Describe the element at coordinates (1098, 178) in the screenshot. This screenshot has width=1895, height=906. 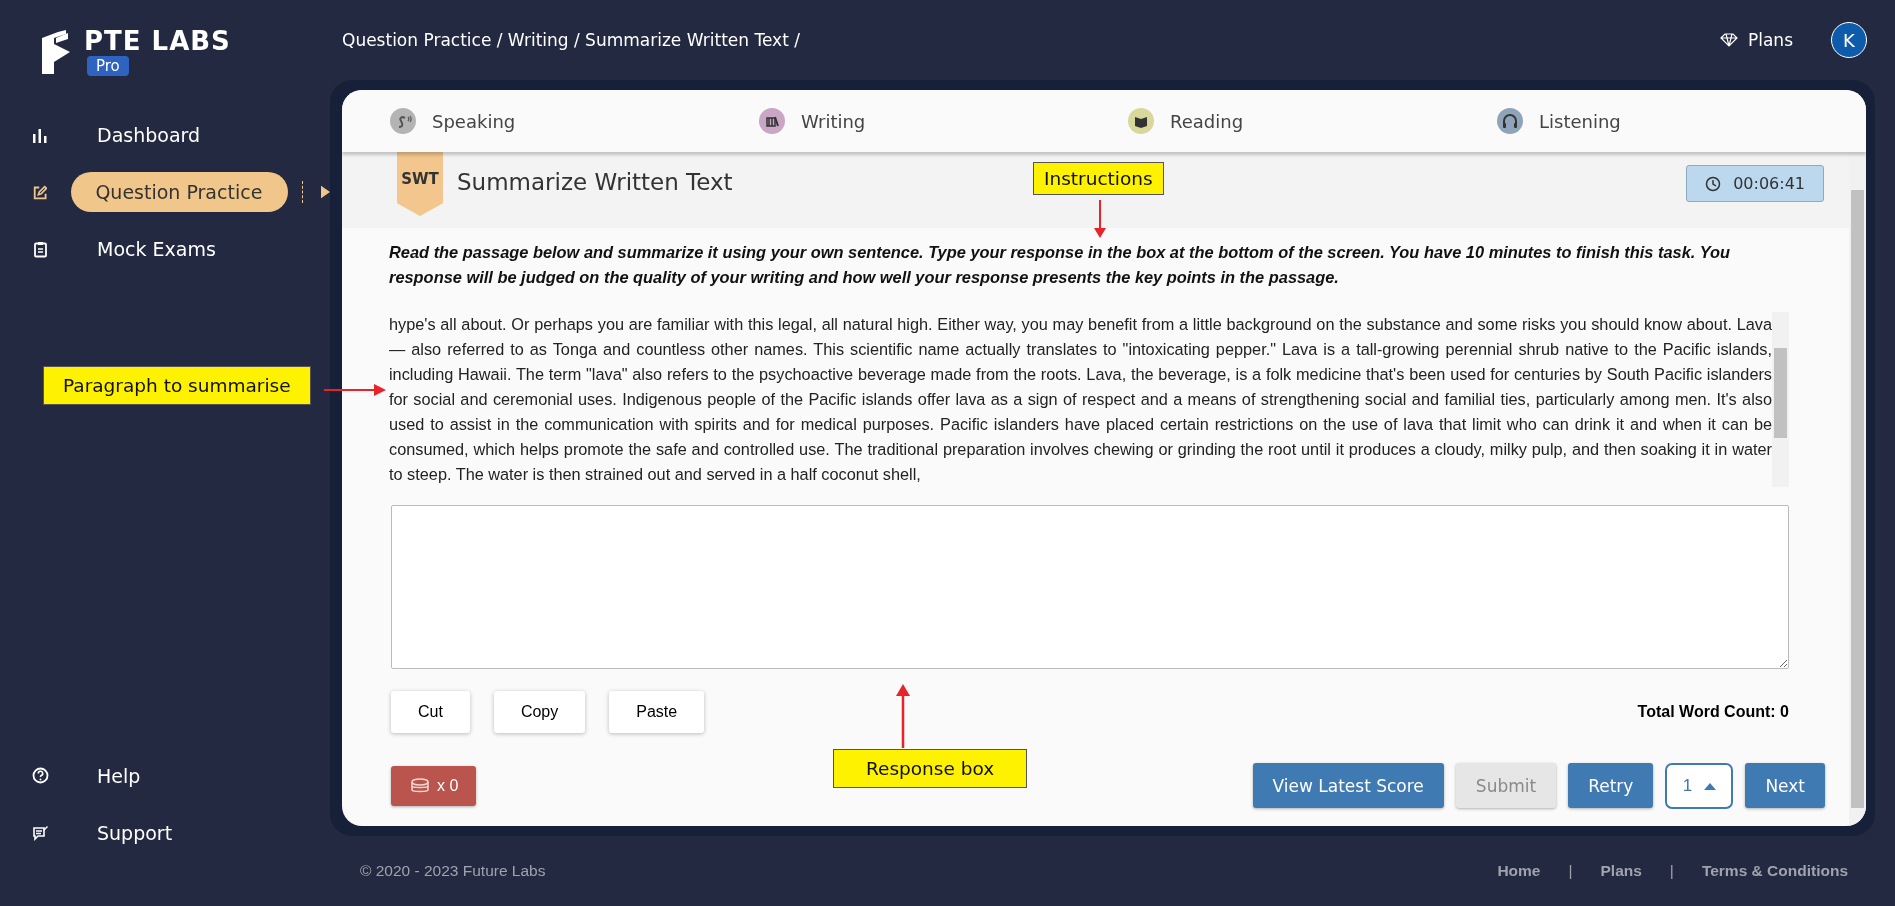
I see `callout-label: Instructions` at that location.